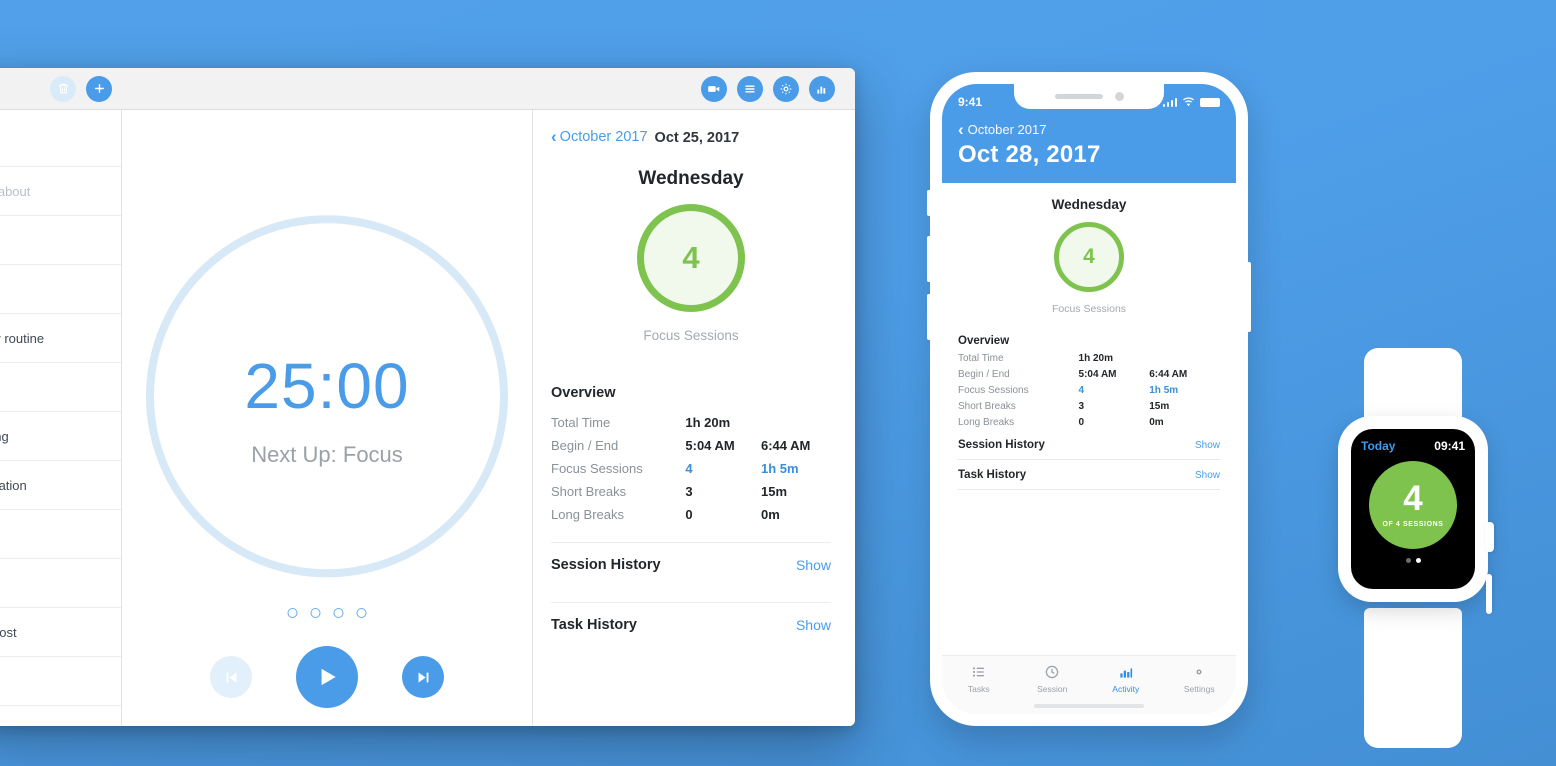  I want to click on next-button, so click(423, 677).